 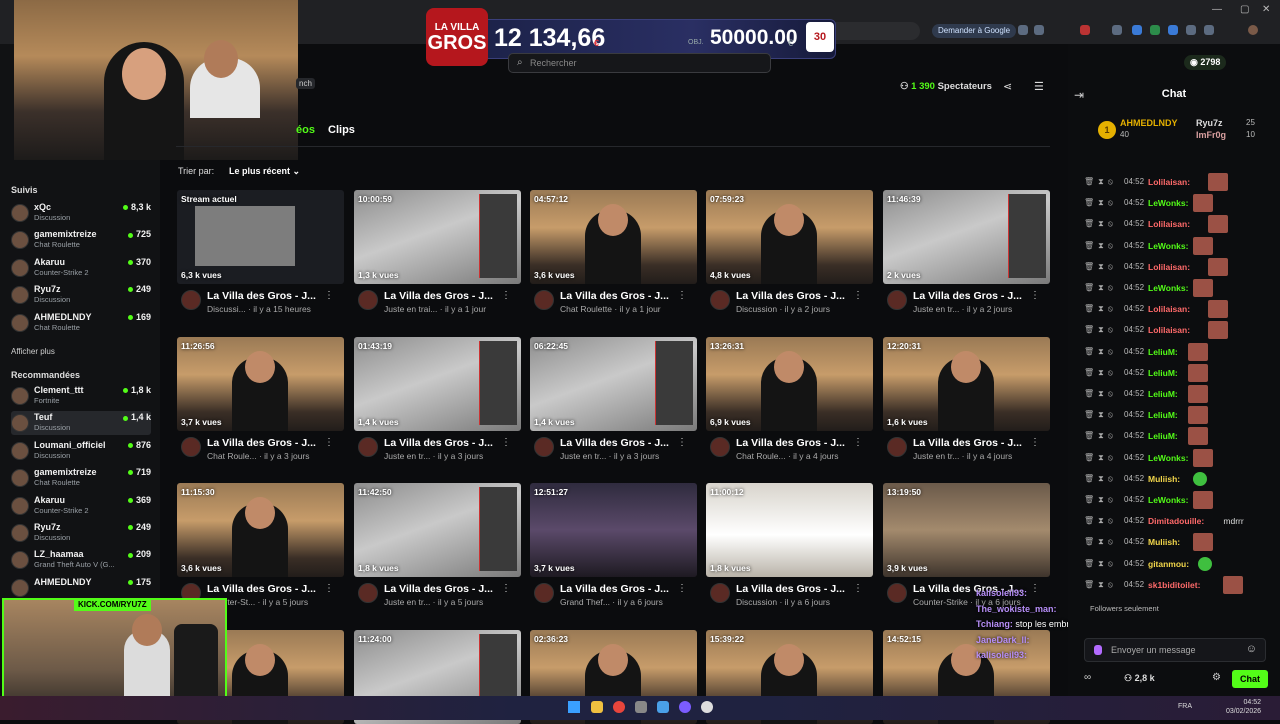 What do you see at coordinates (437, 530) in the screenshot?
I see `video-thumbnail: 11:42:50 1,8 k vues` at bounding box center [437, 530].